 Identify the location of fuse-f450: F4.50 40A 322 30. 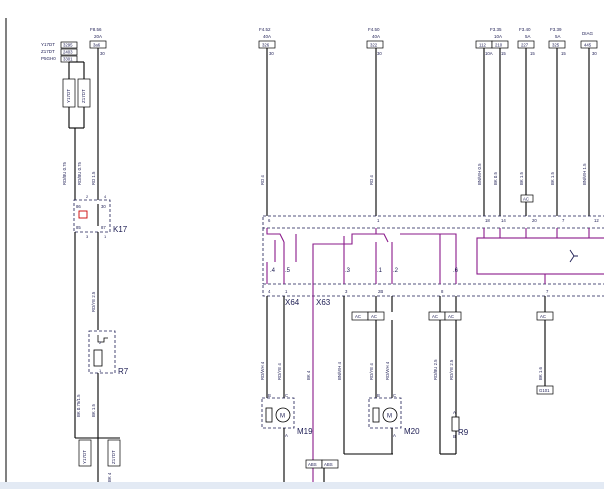
(375, 41).